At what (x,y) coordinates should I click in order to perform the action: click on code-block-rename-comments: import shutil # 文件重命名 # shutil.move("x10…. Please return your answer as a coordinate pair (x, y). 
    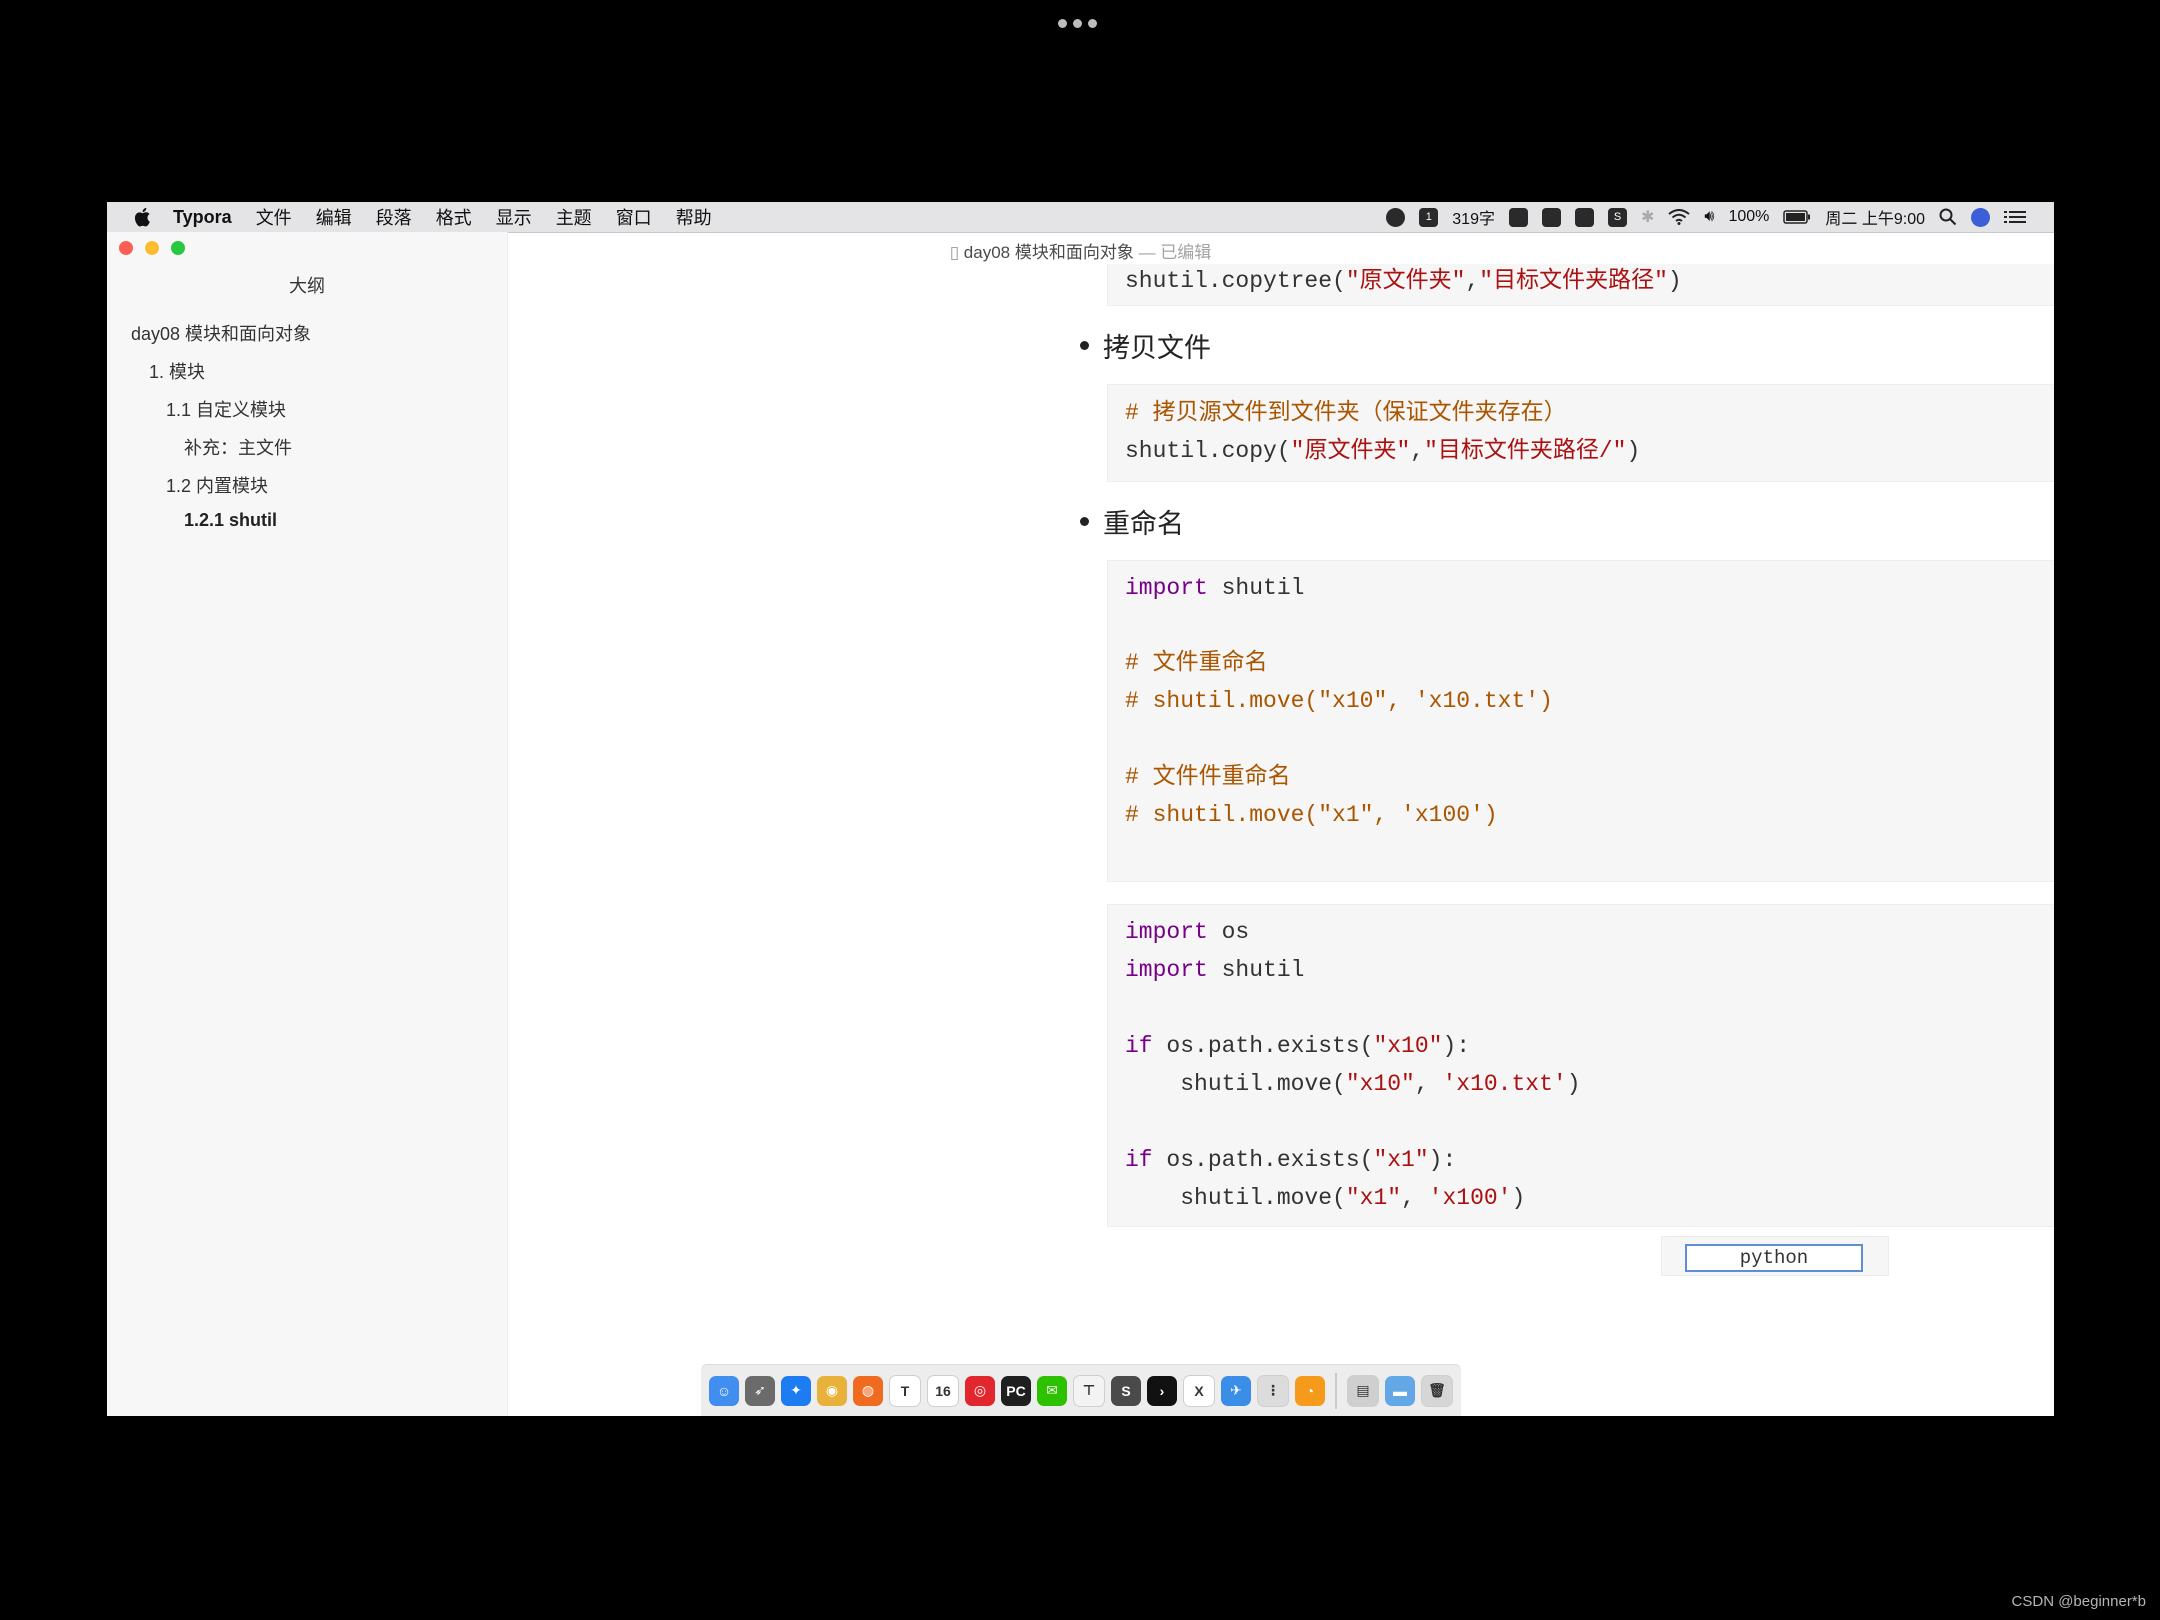
    Looking at the image, I should click on (1580, 721).